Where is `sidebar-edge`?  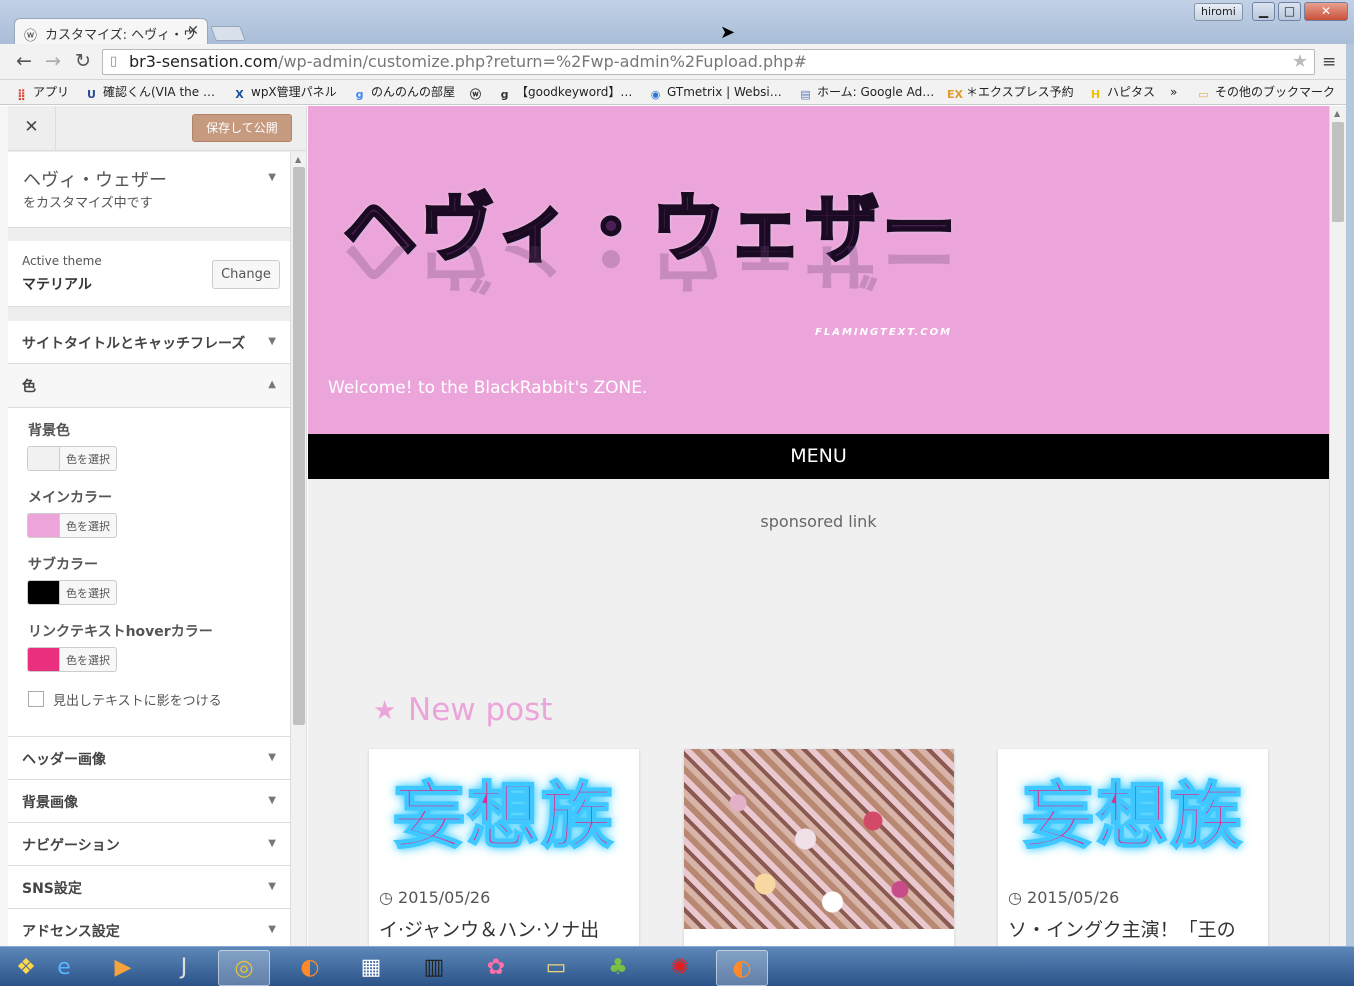
sidebar-edge is located at coordinates (4, 526).